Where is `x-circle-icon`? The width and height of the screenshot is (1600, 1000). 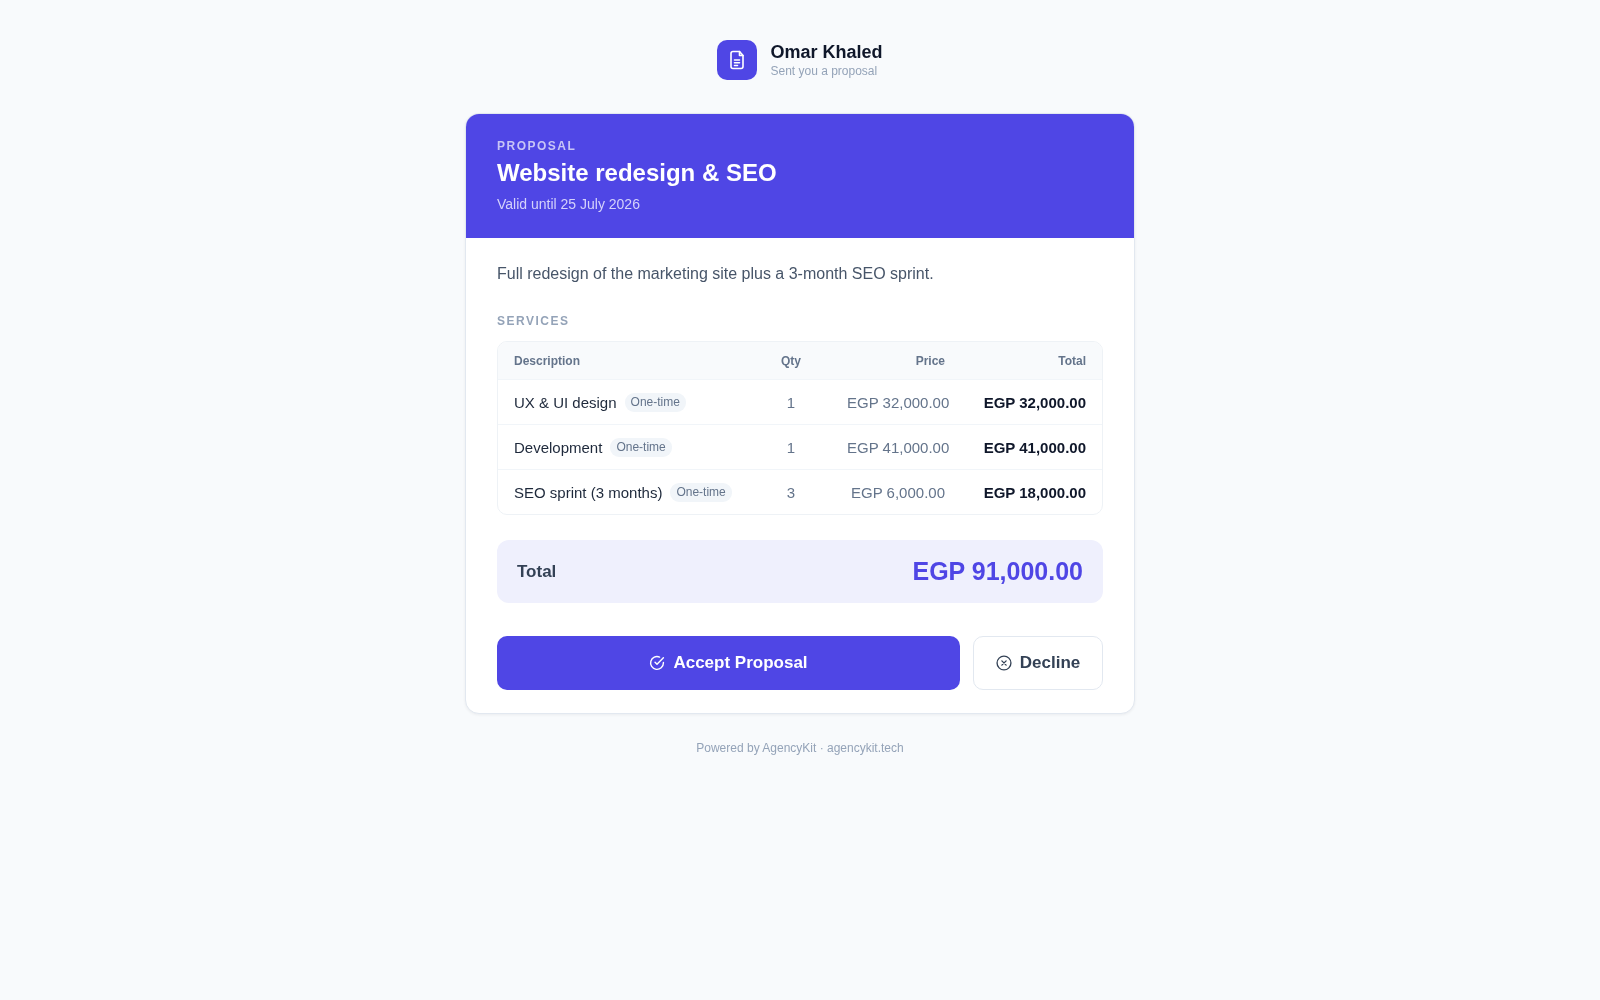
x-circle-icon is located at coordinates (1003, 663).